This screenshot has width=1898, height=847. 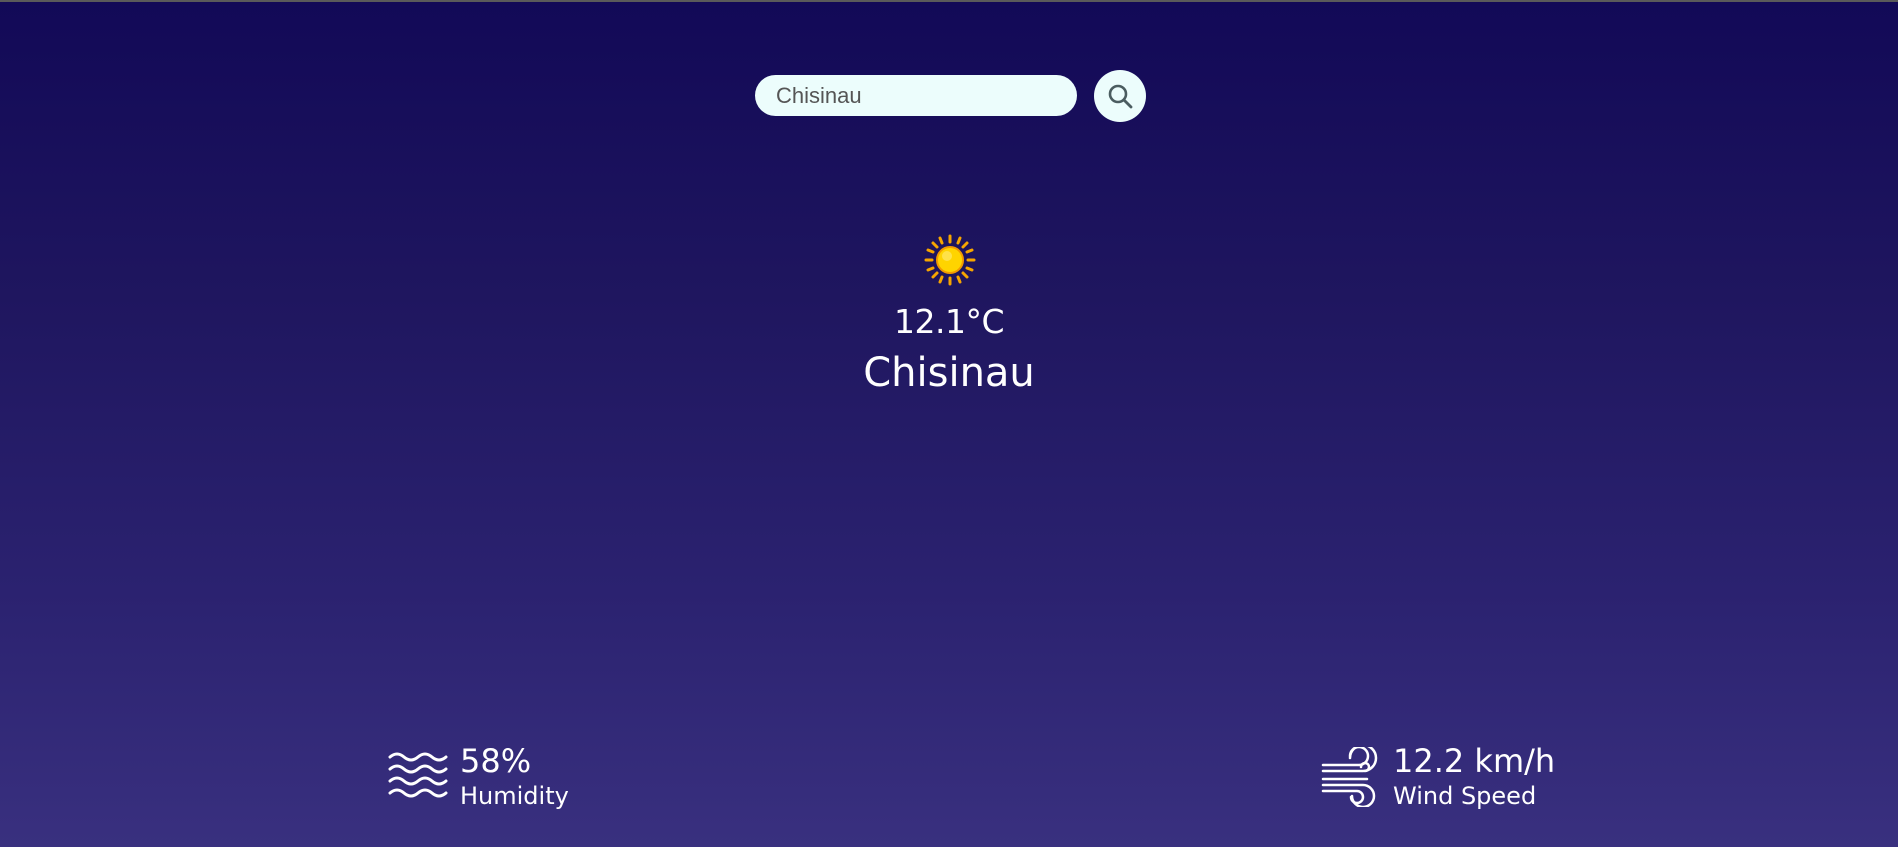 What do you see at coordinates (950, 260) in the screenshot?
I see `sun-icon` at bounding box center [950, 260].